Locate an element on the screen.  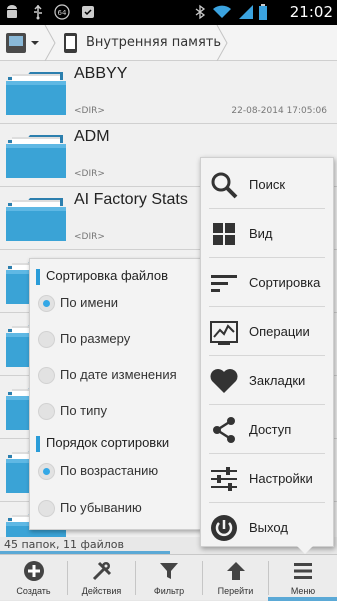
menu-item-label: Настройки is located at coordinates (281, 478).